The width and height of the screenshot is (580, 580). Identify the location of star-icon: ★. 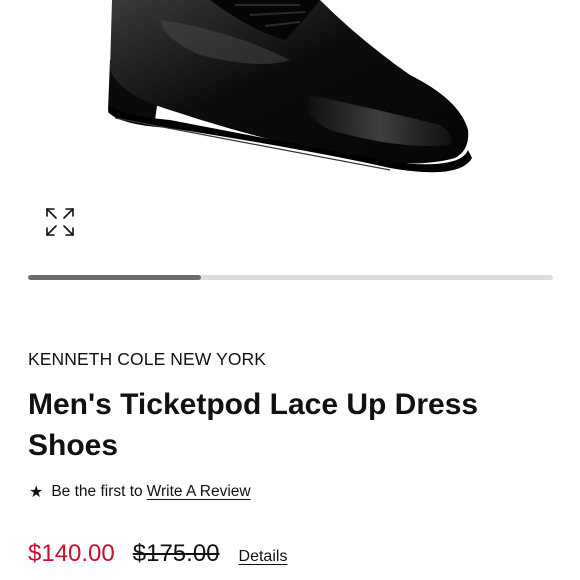
(36, 492).